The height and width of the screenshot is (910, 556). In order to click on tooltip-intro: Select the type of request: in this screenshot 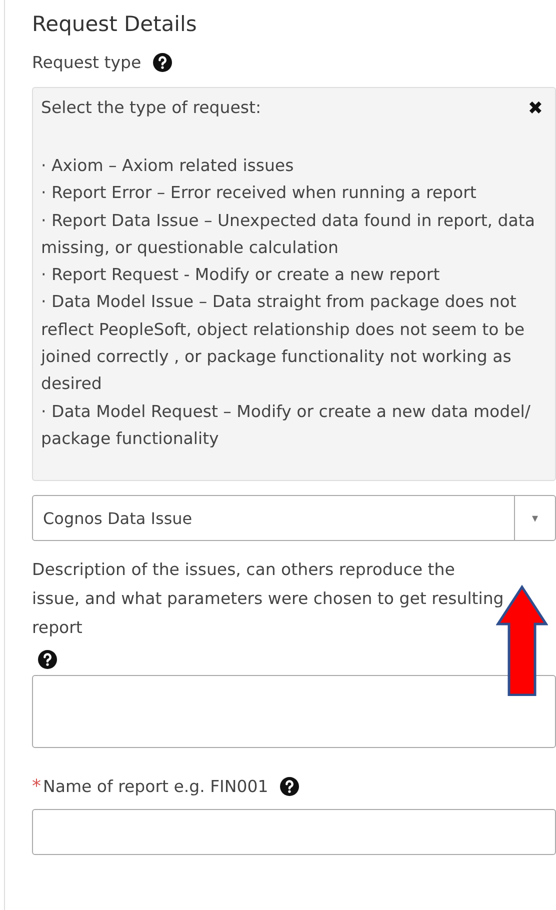, I will do `click(151, 108)`.